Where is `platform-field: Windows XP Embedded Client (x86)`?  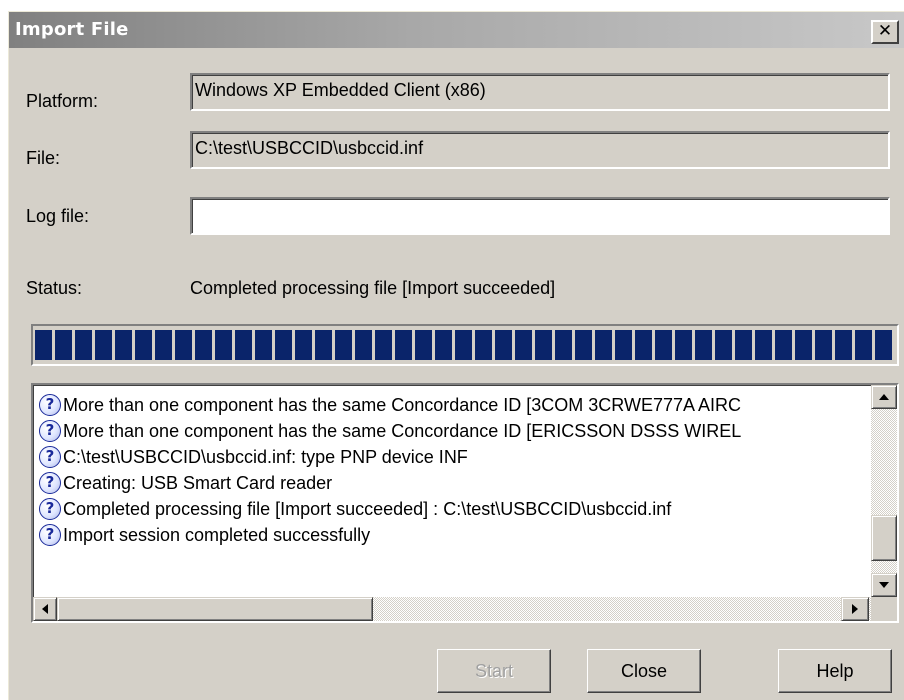 platform-field: Windows XP Embedded Client (x86) is located at coordinates (540, 92).